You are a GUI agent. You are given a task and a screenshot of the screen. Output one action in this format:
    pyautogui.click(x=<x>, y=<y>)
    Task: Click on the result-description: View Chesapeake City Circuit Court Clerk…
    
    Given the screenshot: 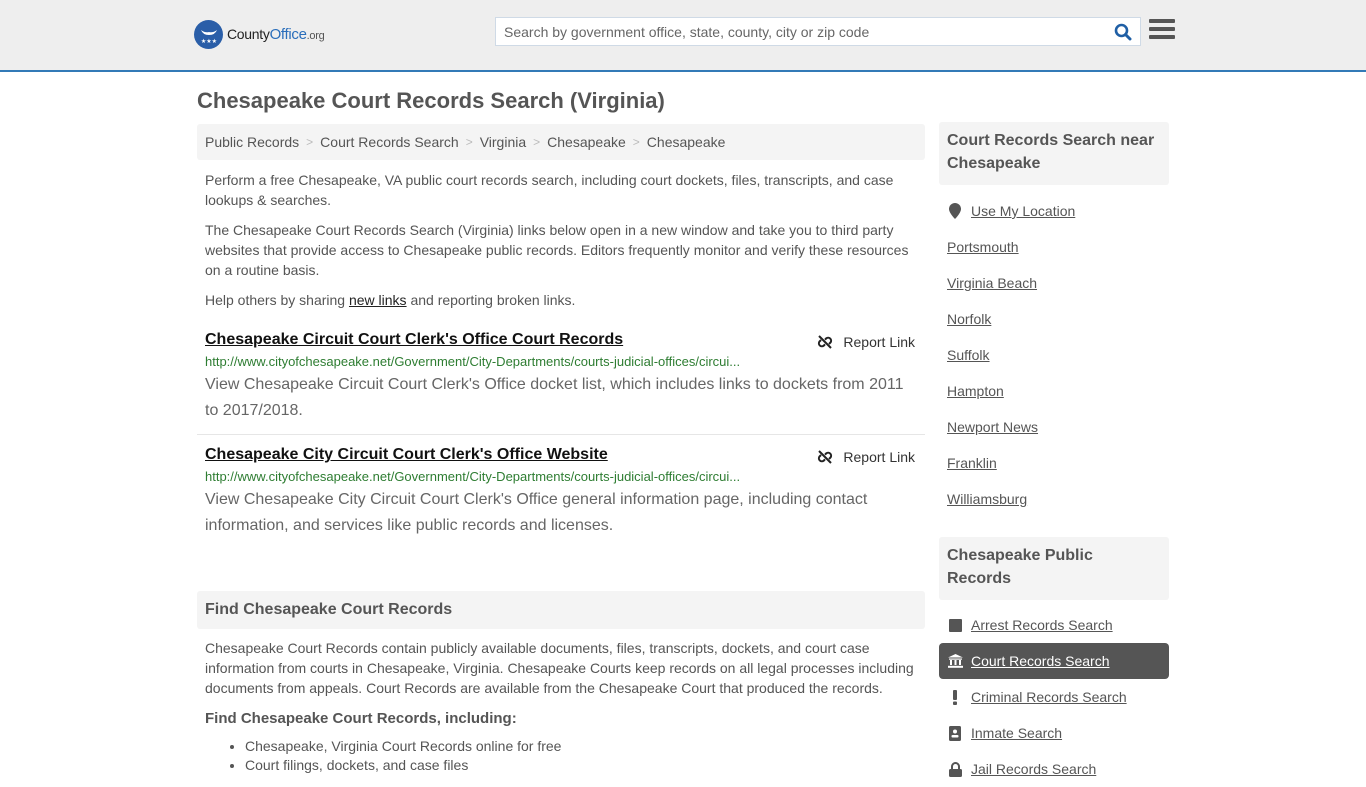 What is the action you would take?
    pyautogui.click(x=536, y=512)
    